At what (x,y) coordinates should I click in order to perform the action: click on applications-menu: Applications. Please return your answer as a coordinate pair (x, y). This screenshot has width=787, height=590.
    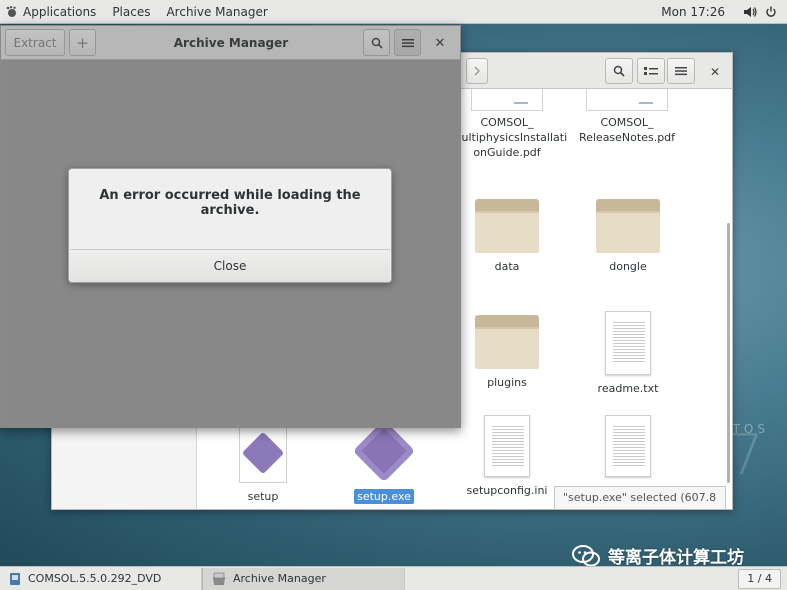
    Looking at the image, I should click on (52, 12).